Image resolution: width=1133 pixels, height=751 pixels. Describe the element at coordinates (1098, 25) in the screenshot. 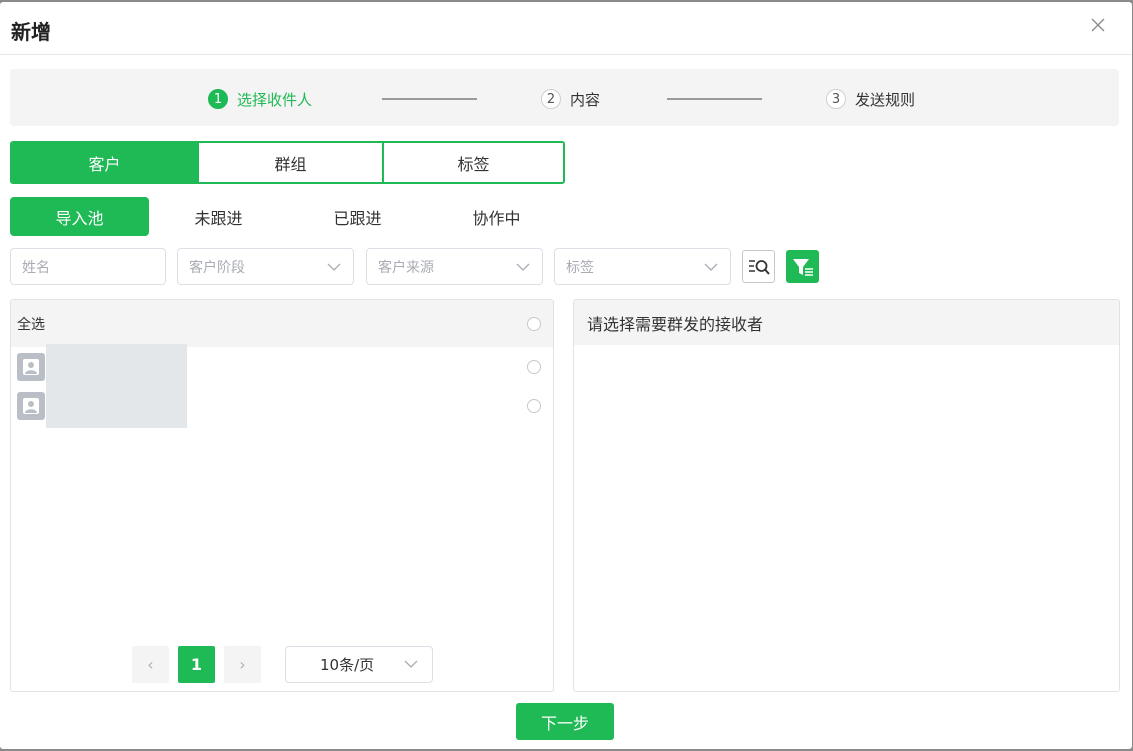

I see `close-icon` at that location.